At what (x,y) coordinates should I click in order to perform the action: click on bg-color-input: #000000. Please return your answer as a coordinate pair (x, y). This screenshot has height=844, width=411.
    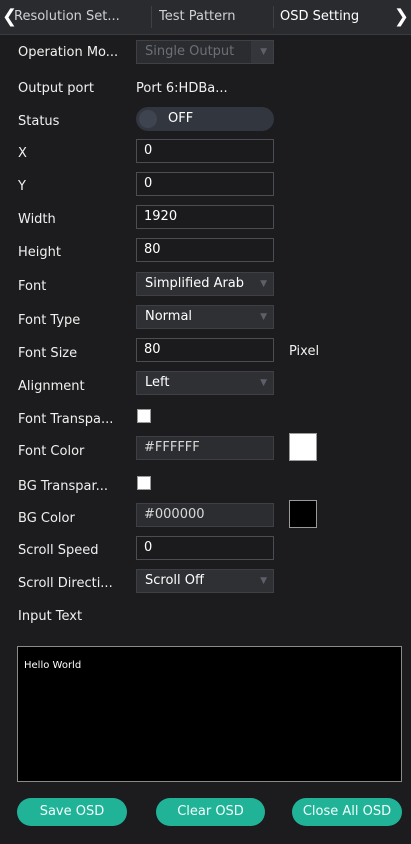
    Looking at the image, I should click on (205, 515).